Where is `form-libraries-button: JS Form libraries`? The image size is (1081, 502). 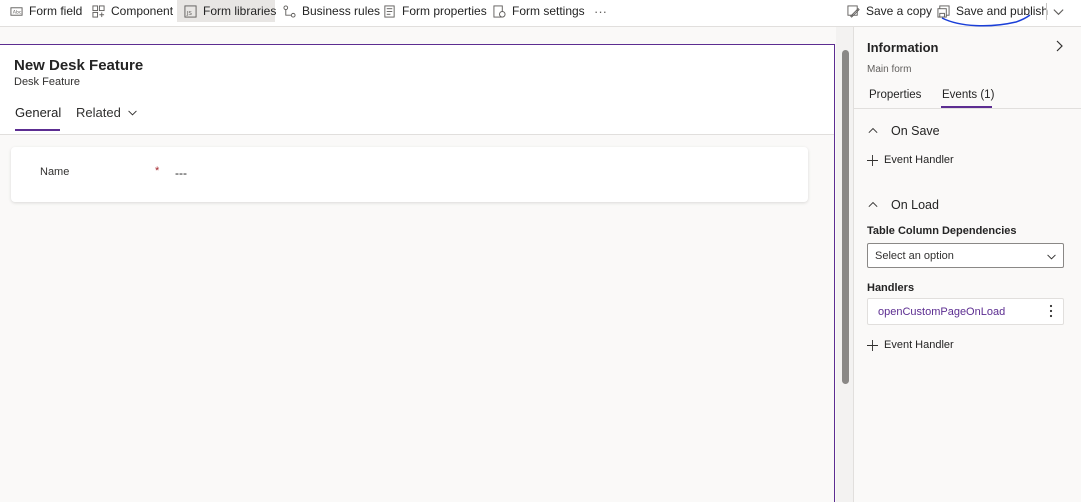 form-libraries-button: JS Form libraries is located at coordinates (227, 11).